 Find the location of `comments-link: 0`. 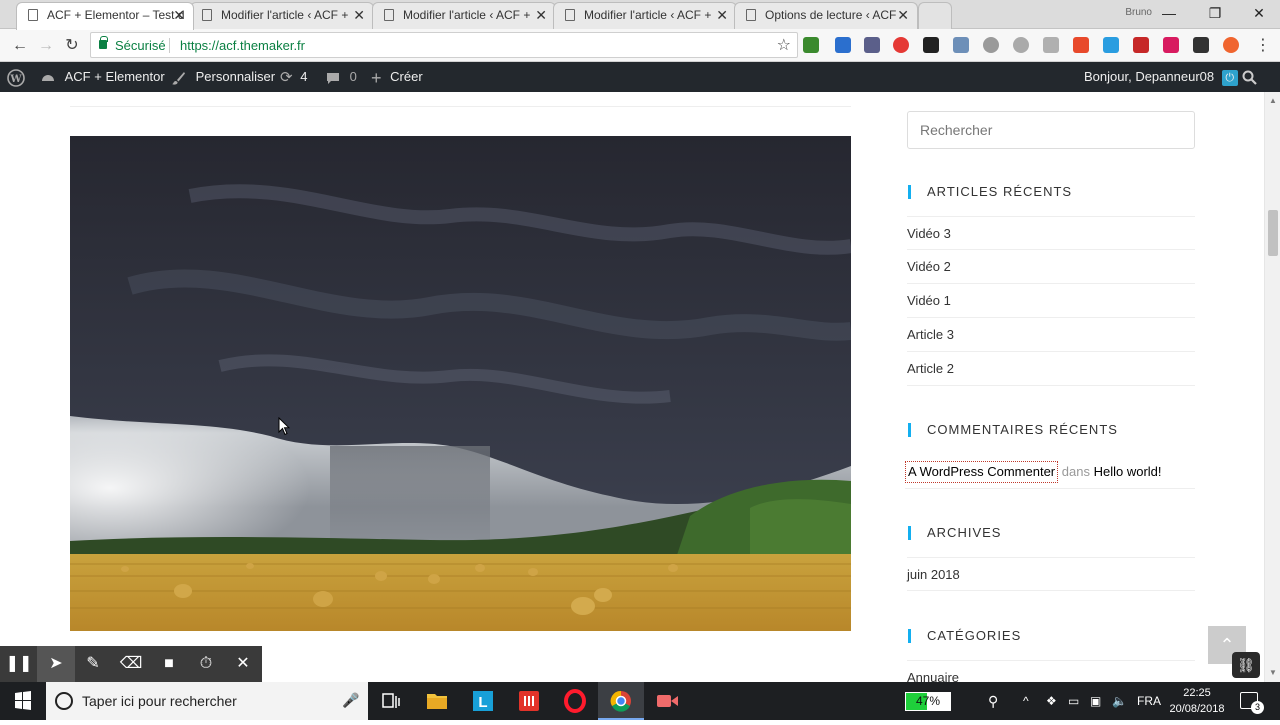

comments-link: 0 is located at coordinates (341, 77).